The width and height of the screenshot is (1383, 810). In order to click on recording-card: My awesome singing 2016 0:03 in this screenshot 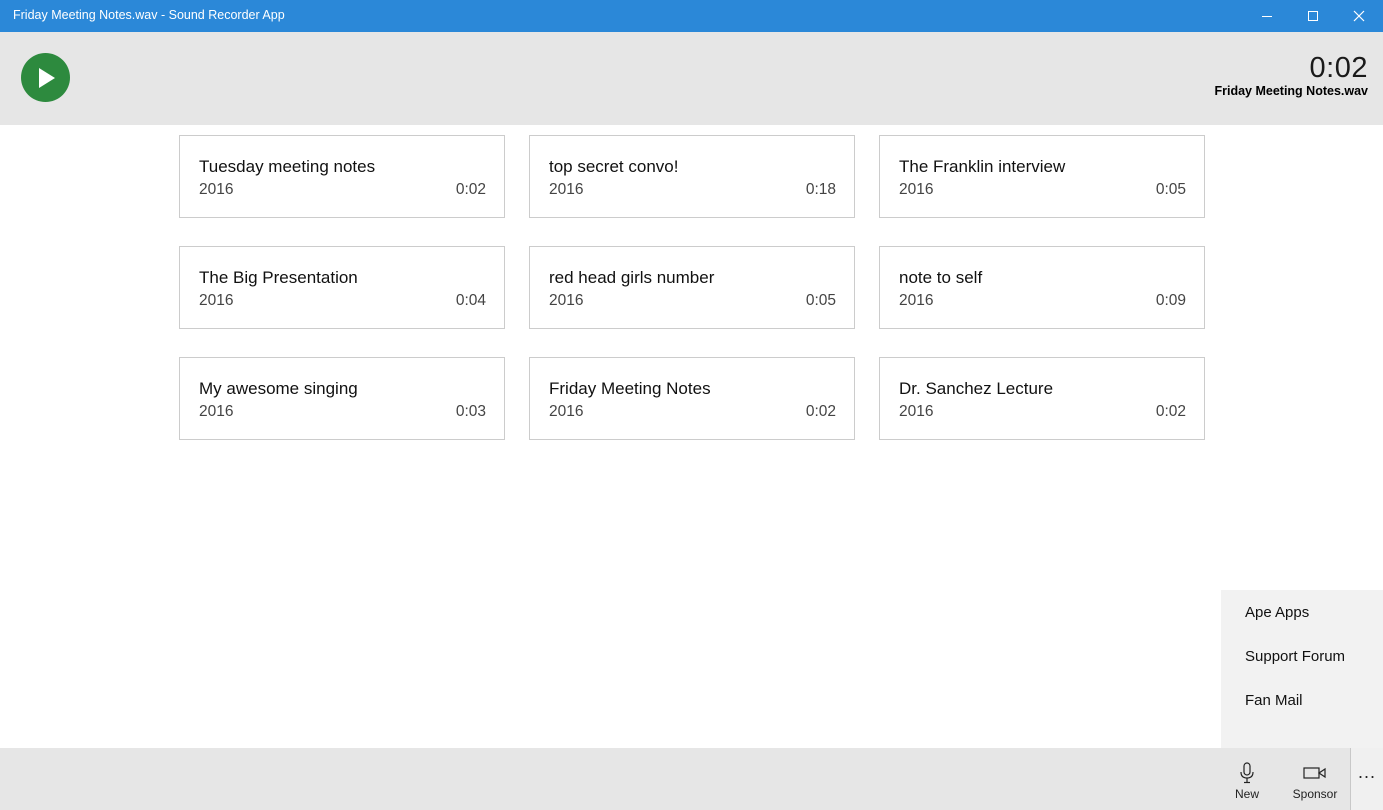, I will do `click(342, 398)`.